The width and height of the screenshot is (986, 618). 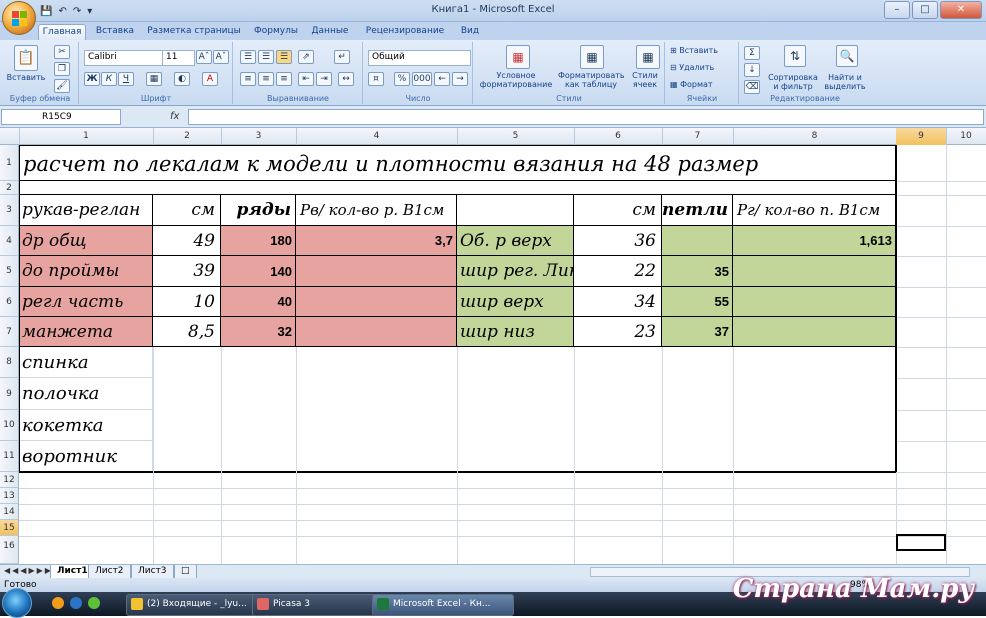 I want to click on column-header: 1, so click(x=86, y=136).